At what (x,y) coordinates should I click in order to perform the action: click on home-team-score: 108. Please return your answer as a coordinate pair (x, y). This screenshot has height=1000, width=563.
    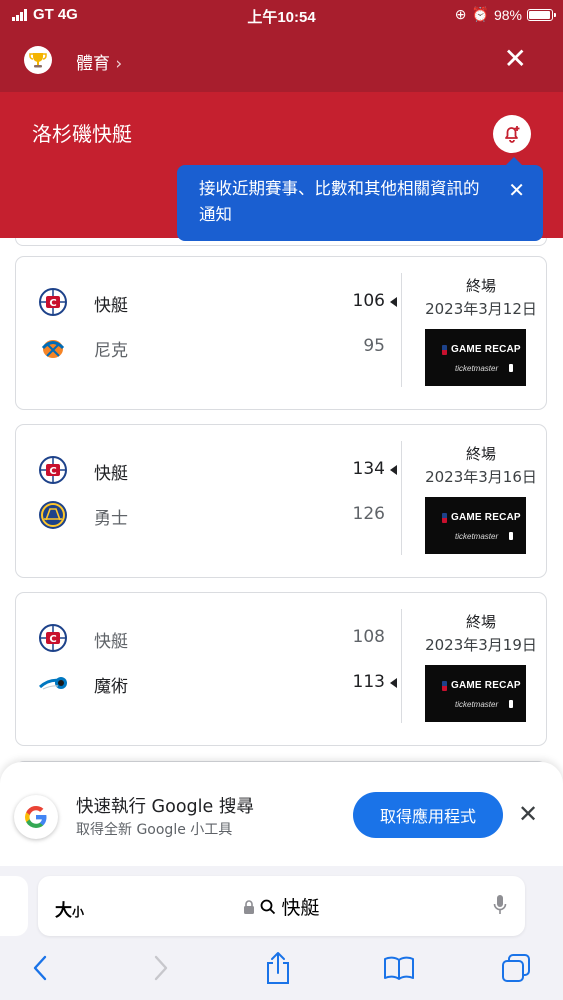
    Looking at the image, I should click on (368, 637).